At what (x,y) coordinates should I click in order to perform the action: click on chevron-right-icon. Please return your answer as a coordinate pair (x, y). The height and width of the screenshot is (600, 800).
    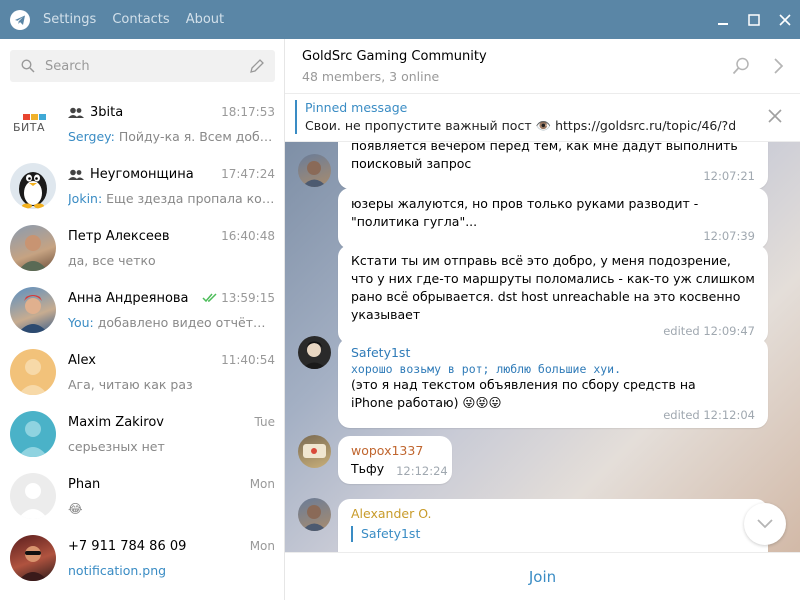
    Looking at the image, I should click on (779, 66).